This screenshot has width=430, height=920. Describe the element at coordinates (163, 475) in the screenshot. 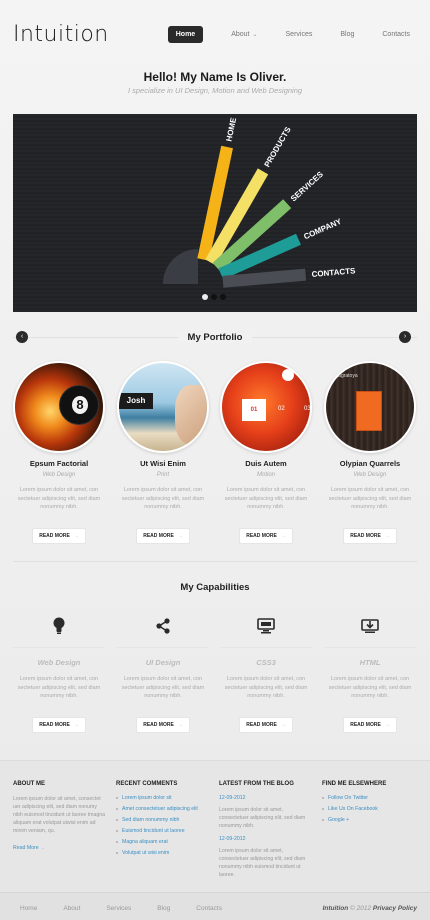

I see `portfolio-category: Print` at that location.